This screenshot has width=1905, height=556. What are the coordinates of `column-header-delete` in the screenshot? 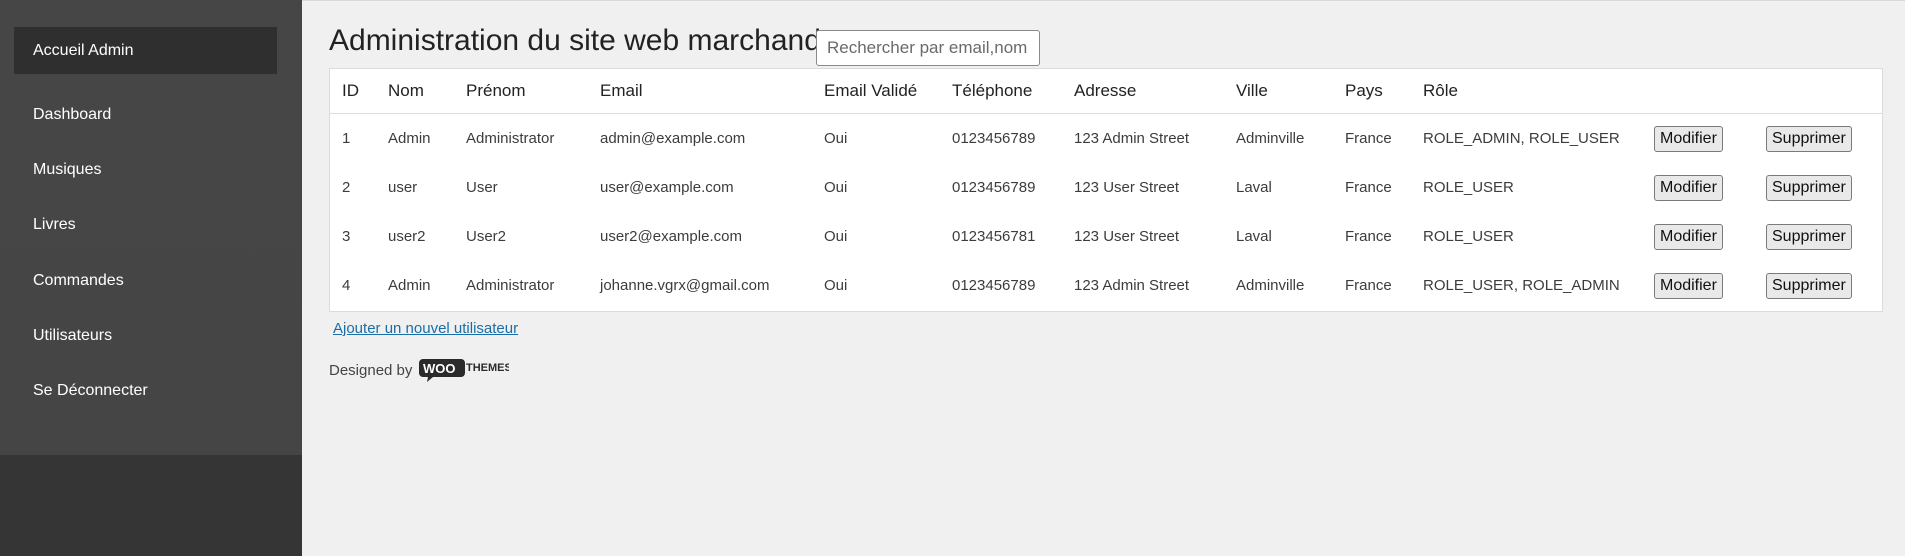 It's located at (1818, 91).